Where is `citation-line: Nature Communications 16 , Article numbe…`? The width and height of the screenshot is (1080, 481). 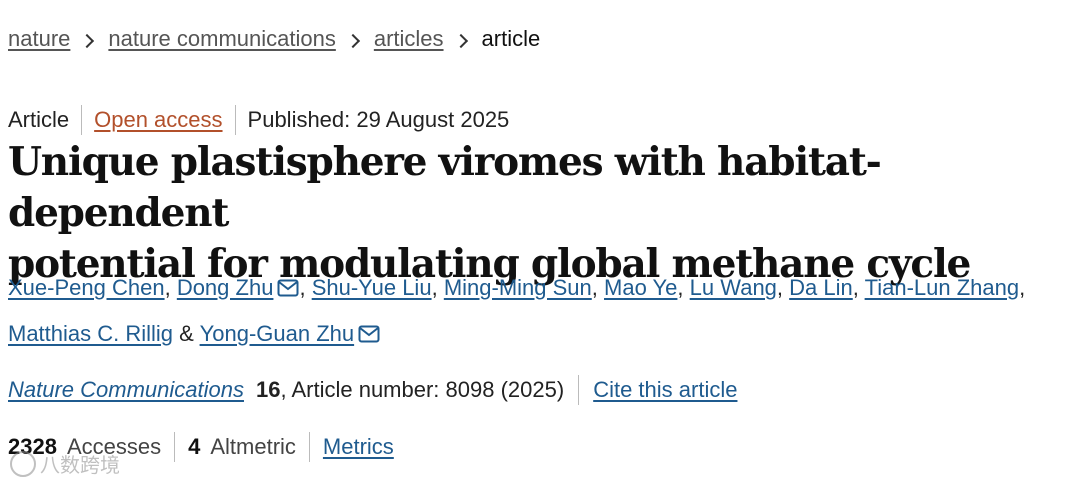 citation-line: Nature Communications 16 , Article numbe… is located at coordinates (372, 390).